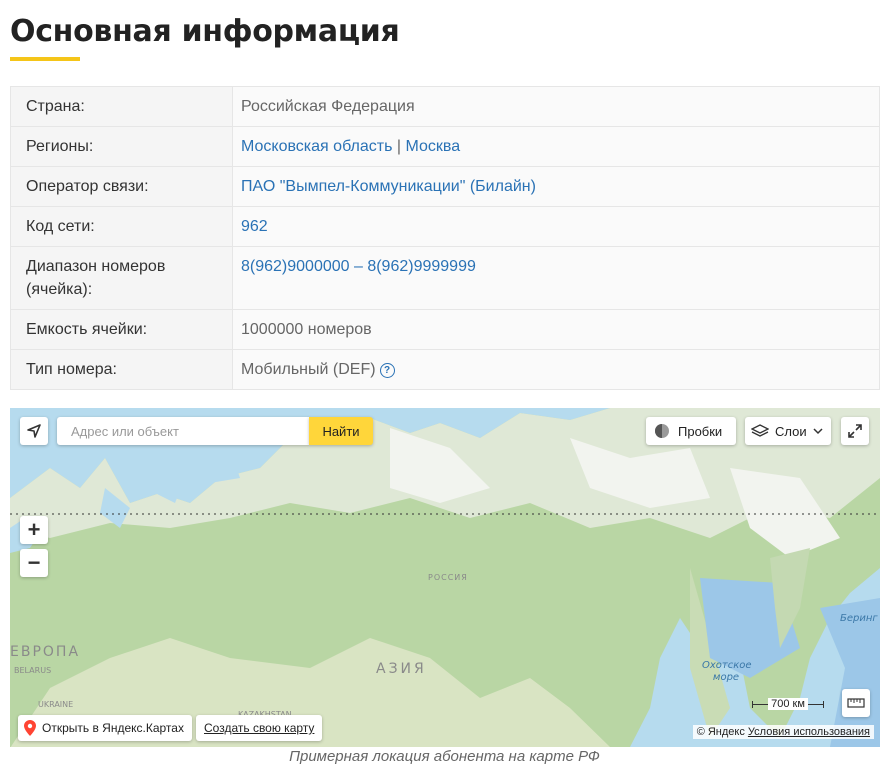 This screenshot has height=779, width=889. I want to click on network-code-link: 962, so click(254, 226).